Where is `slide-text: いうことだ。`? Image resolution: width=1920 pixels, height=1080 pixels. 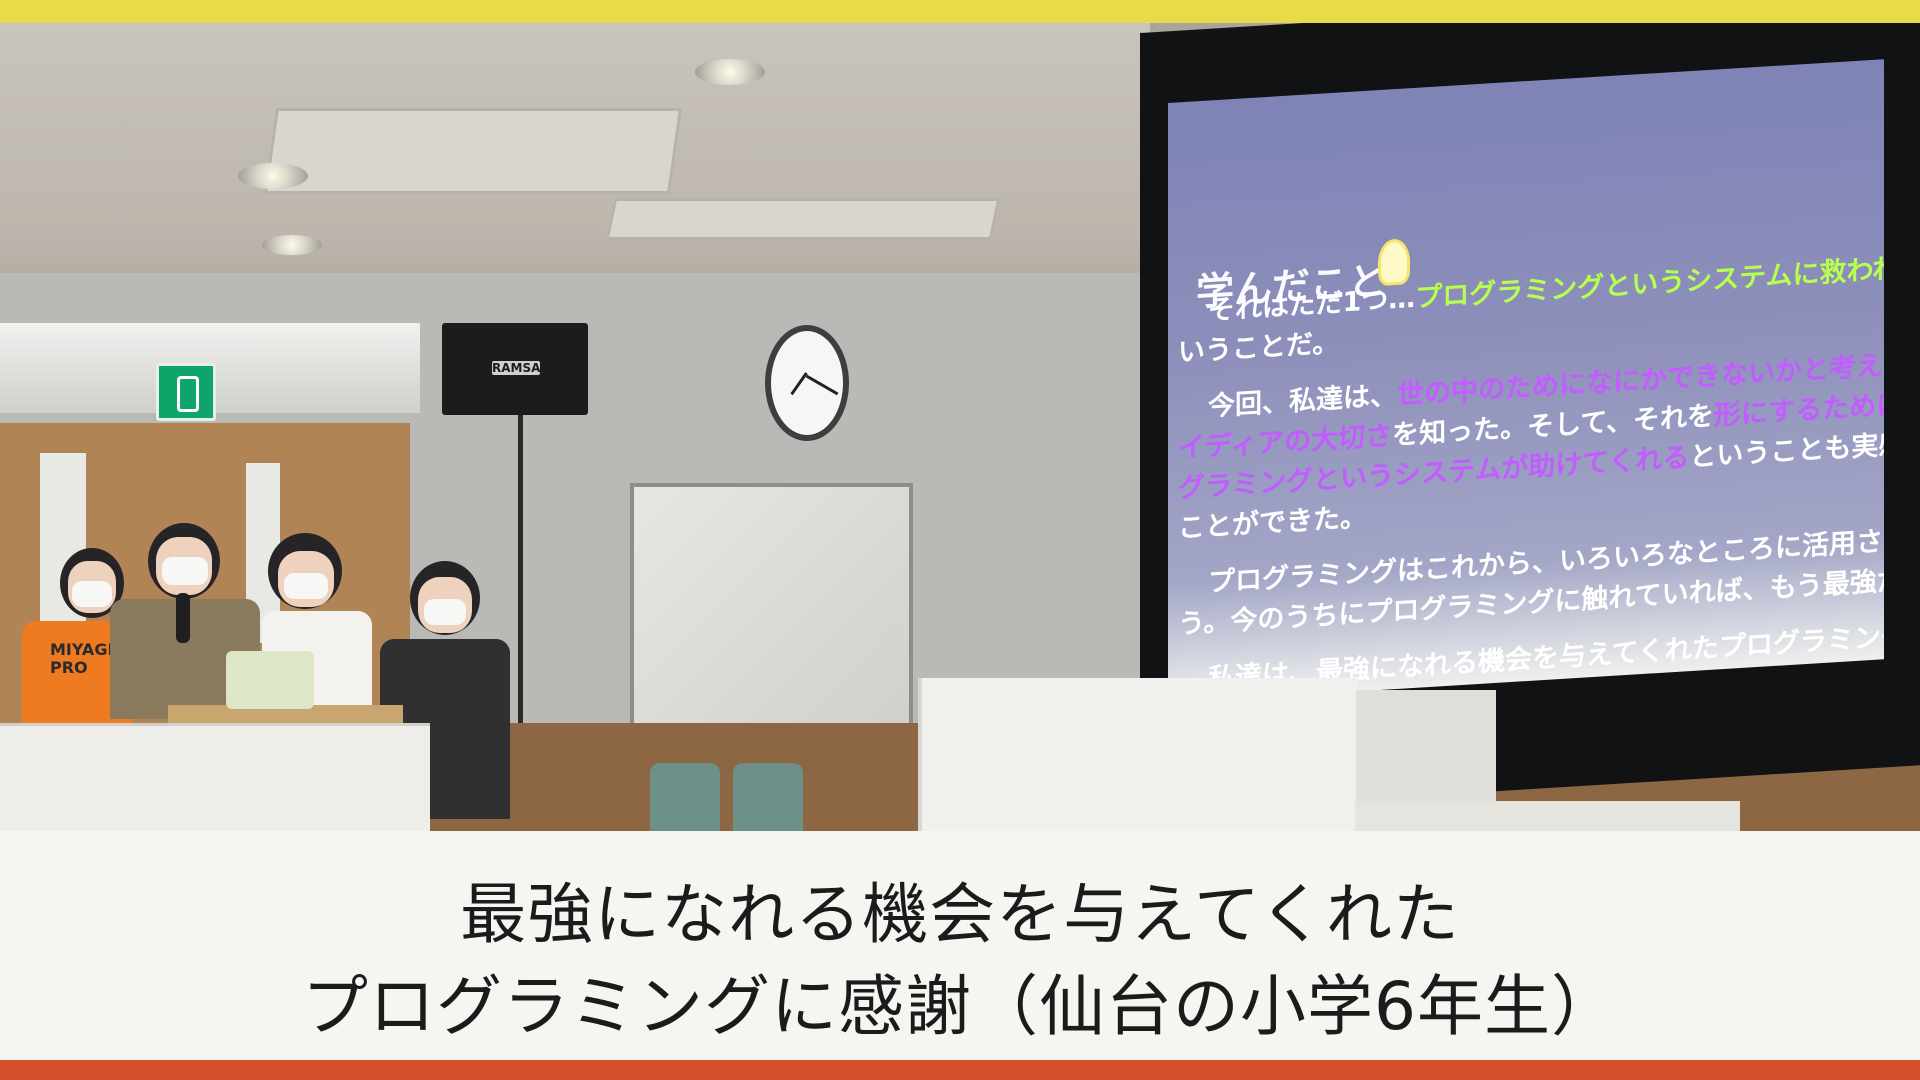 slide-text: いうことだ。 is located at coordinates (1259, 348).